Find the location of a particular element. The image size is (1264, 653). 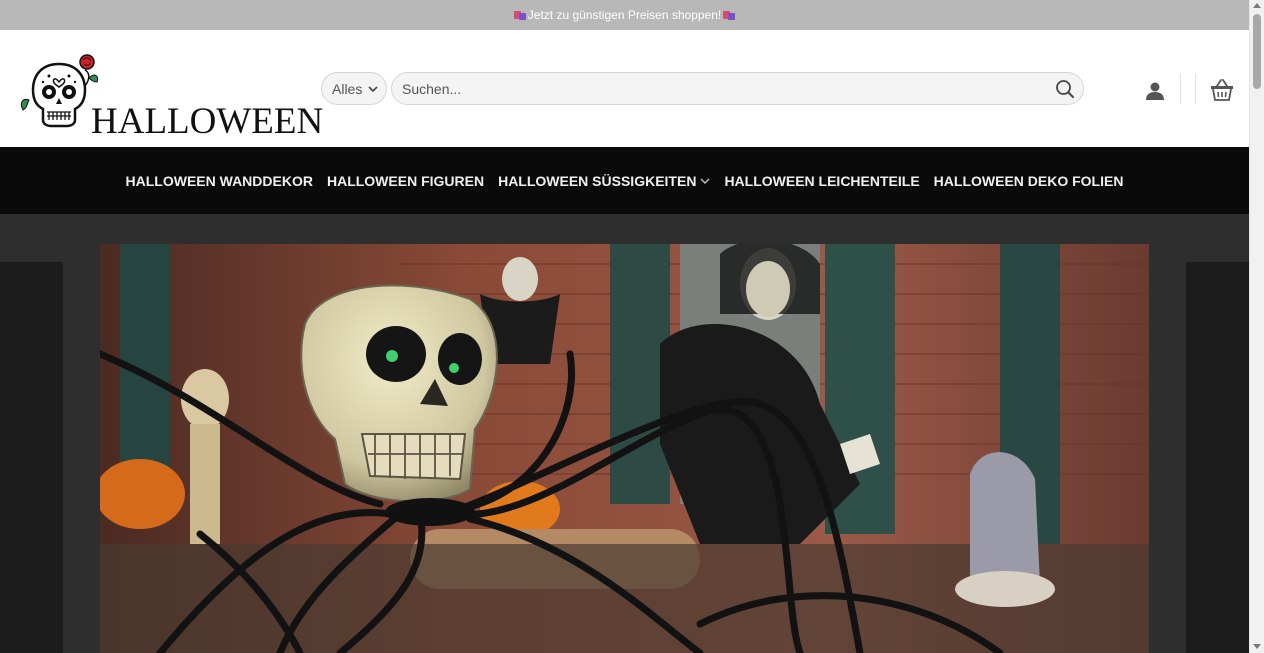

category-select: Alles is located at coordinates (354, 88).